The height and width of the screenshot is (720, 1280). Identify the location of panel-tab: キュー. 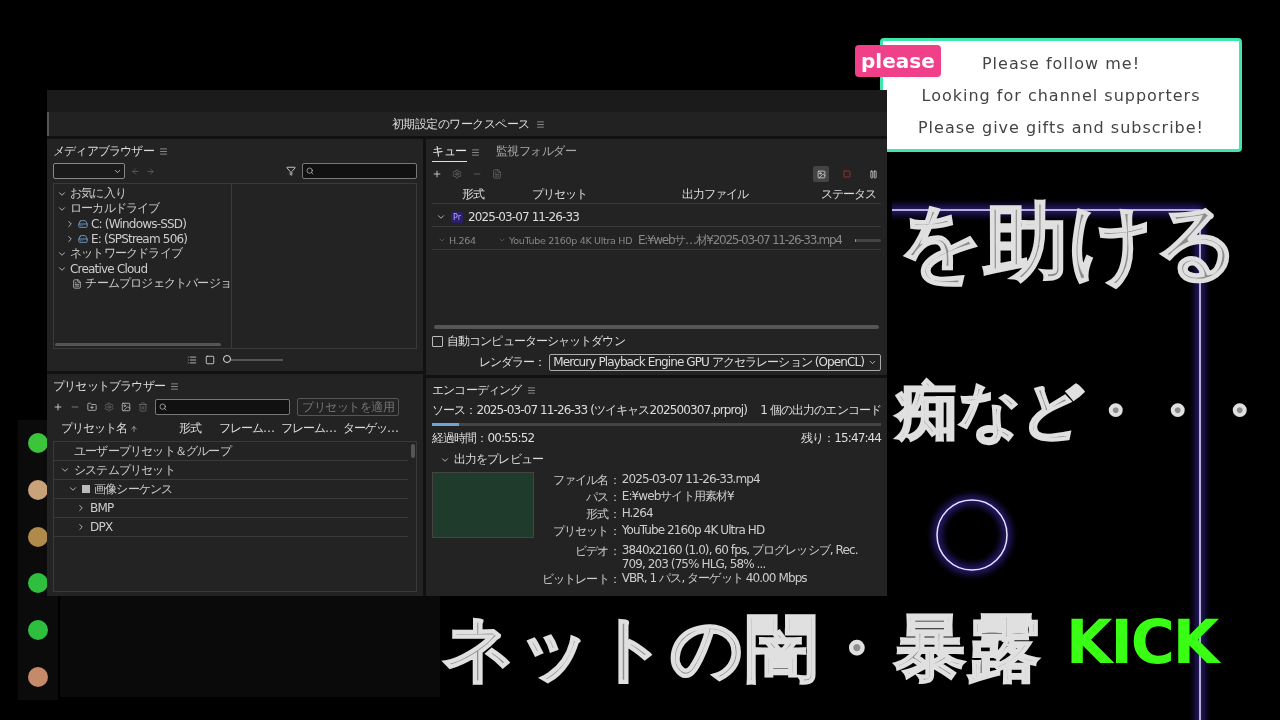
(449, 152).